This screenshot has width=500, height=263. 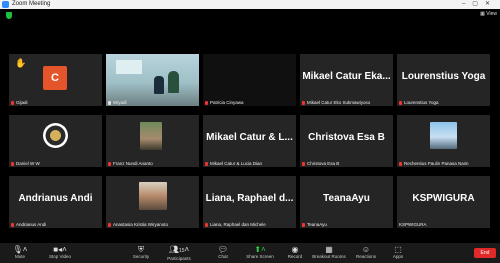 I want to click on participant-tile-active-speaker: Wiyadi, so click(x=152, y=80).